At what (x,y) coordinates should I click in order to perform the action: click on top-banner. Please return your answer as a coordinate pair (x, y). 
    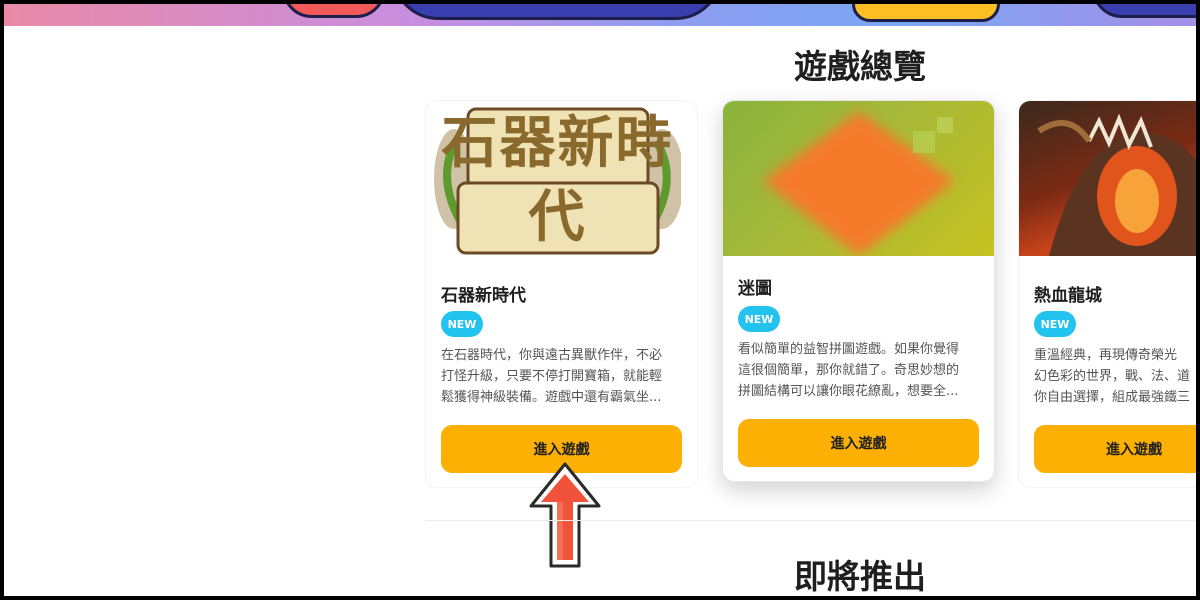
    Looking at the image, I should click on (600, 13).